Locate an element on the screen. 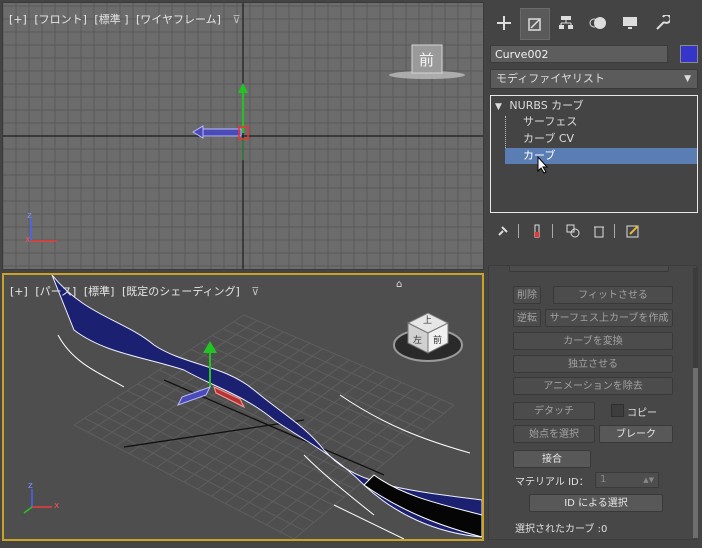  command-panel-tabs is located at coordinates (594, 23).